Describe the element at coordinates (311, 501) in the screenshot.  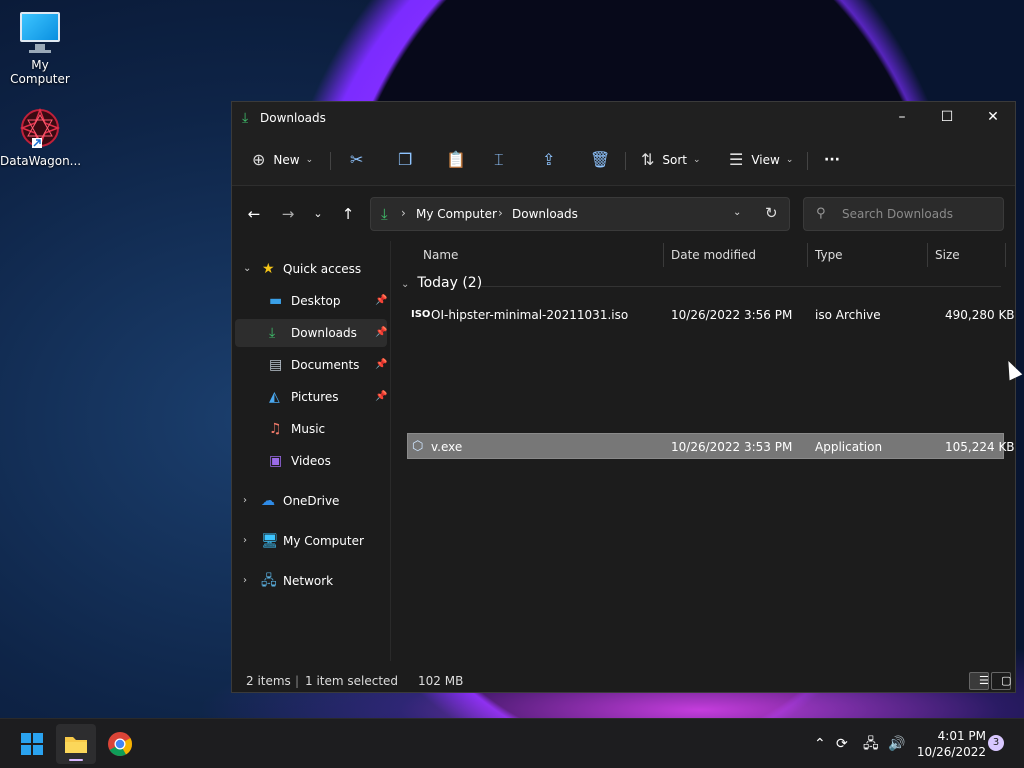
I see `sidebar-item-onedrive: › ☁ OneDrive` at that location.